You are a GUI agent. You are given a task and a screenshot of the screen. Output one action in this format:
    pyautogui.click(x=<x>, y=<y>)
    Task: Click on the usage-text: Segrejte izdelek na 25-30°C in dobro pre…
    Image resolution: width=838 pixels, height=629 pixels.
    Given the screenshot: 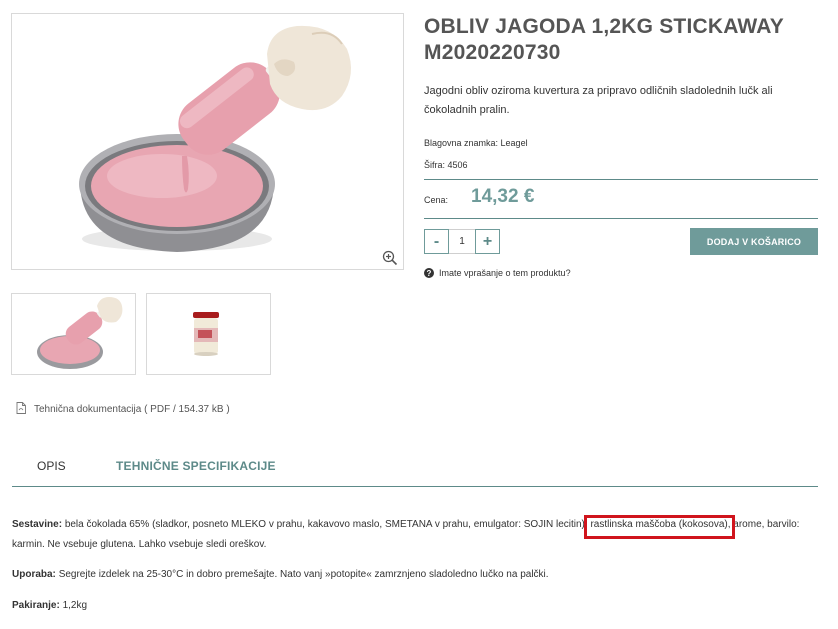 What is the action you would take?
    pyautogui.click(x=303, y=574)
    